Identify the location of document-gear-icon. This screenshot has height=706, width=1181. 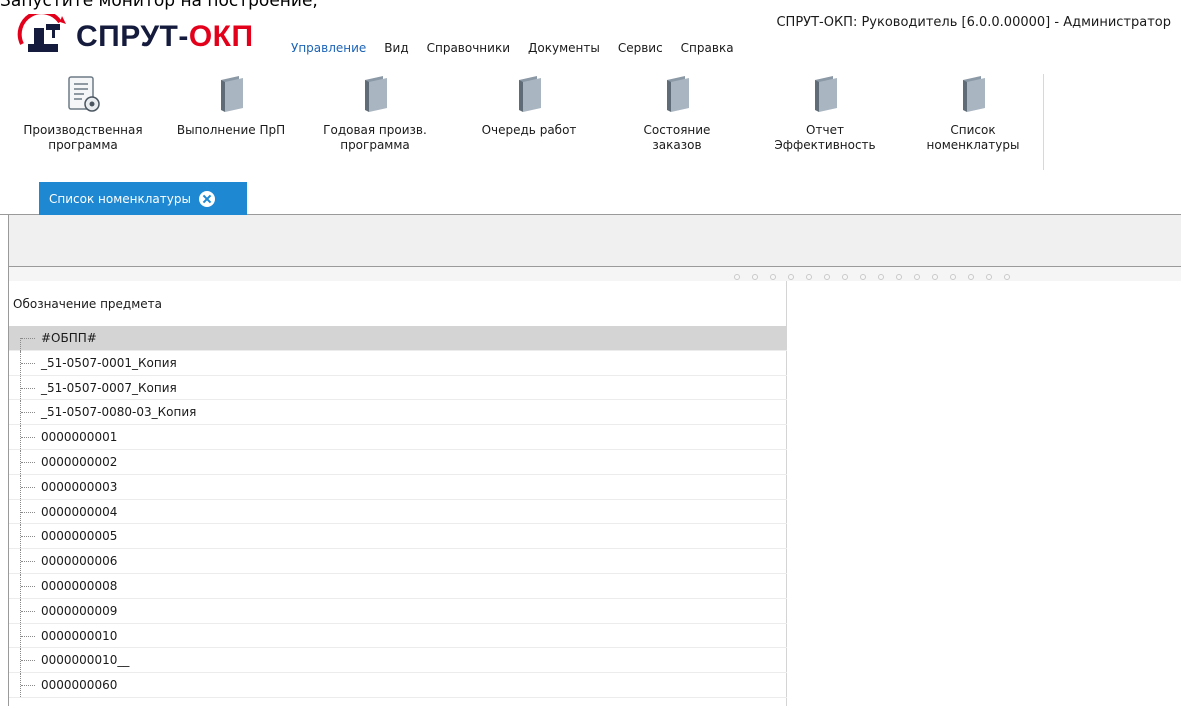
(84, 94).